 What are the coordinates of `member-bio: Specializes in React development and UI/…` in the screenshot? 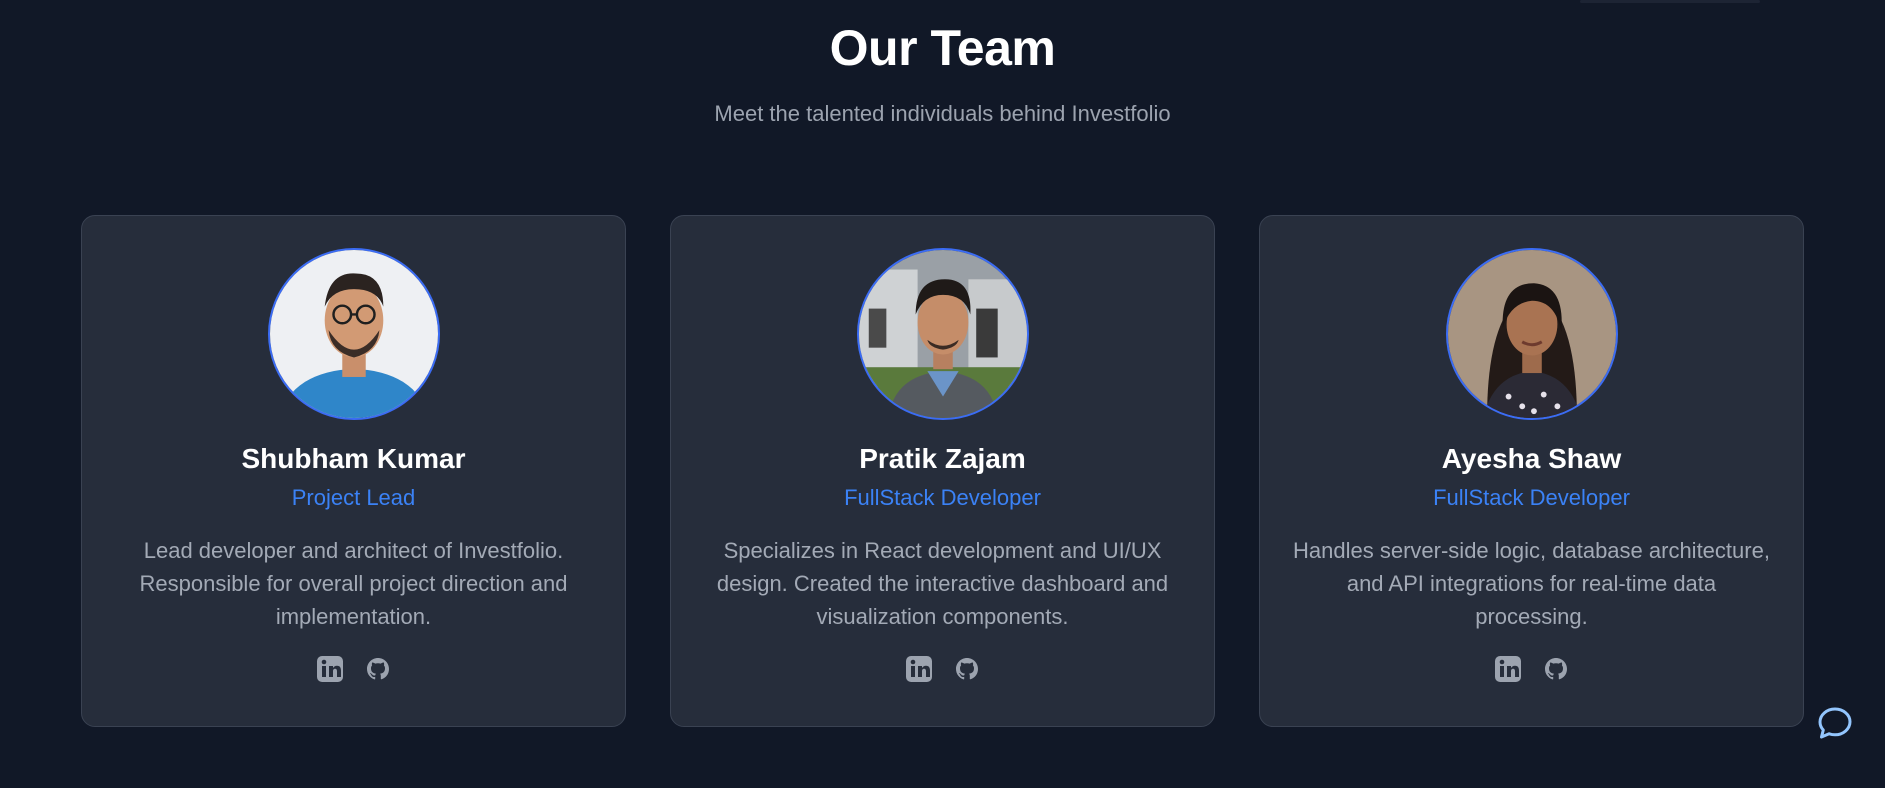 It's located at (942, 583).